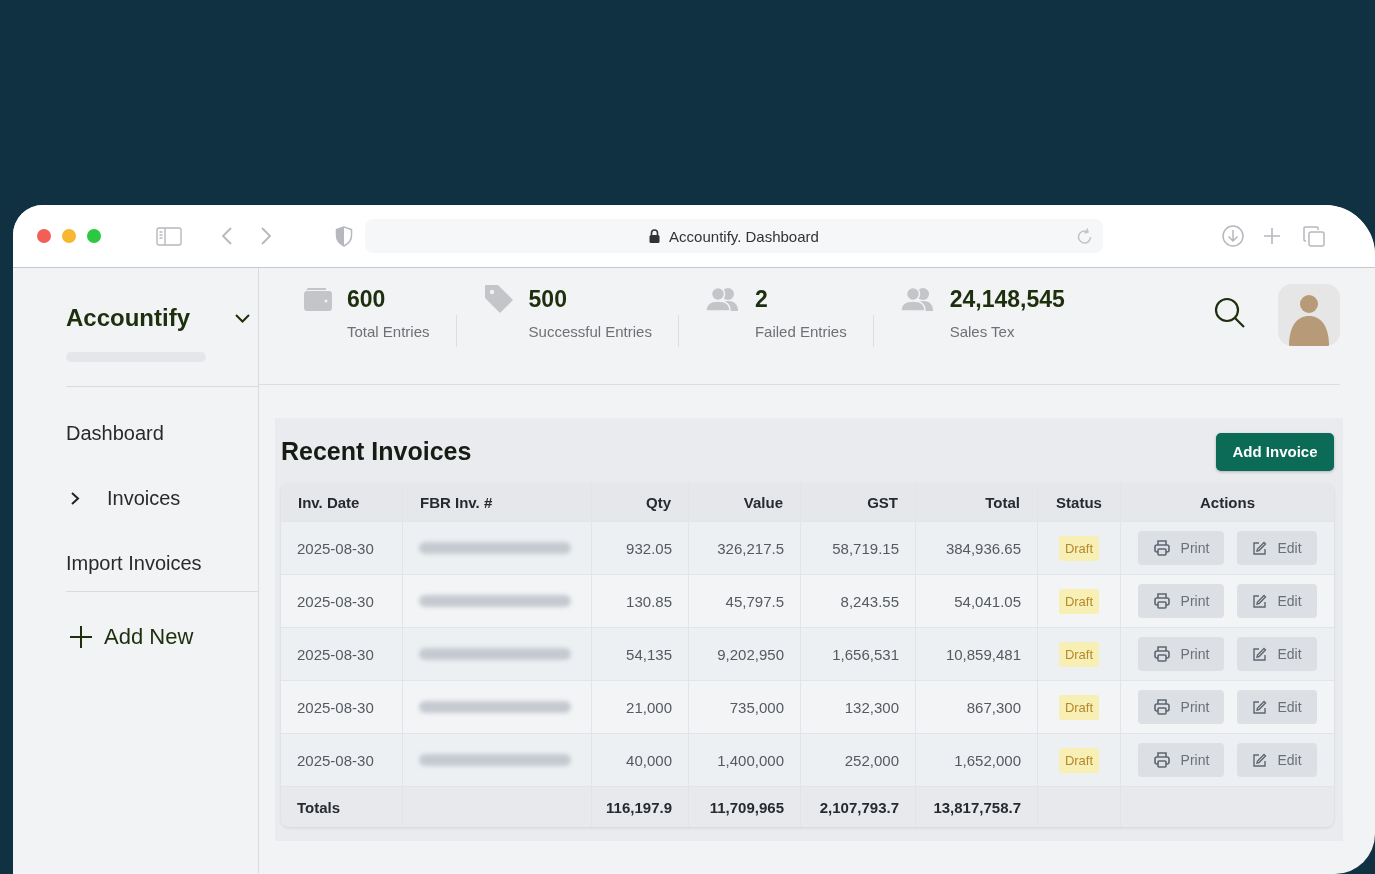  I want to click on totals-label: Totals, so click(319, 807).